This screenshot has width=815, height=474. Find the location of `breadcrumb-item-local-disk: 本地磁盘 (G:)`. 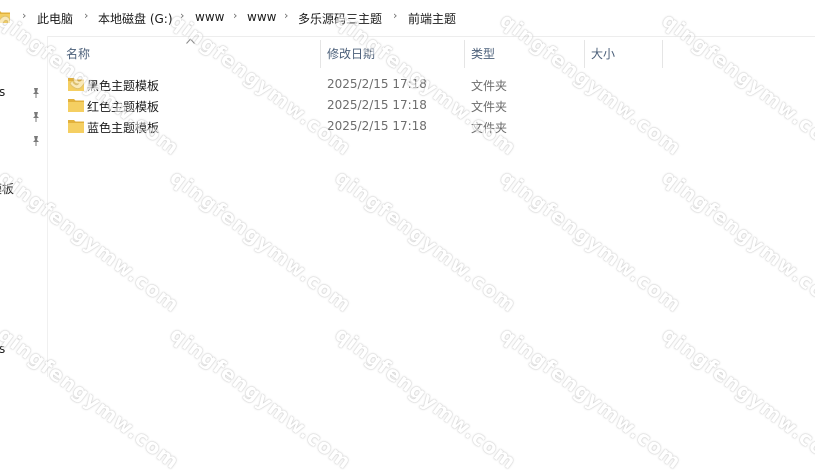

breadcrumb-item-local-disk: 本地磁盘 (G:) is located at coordinates (135, 18).